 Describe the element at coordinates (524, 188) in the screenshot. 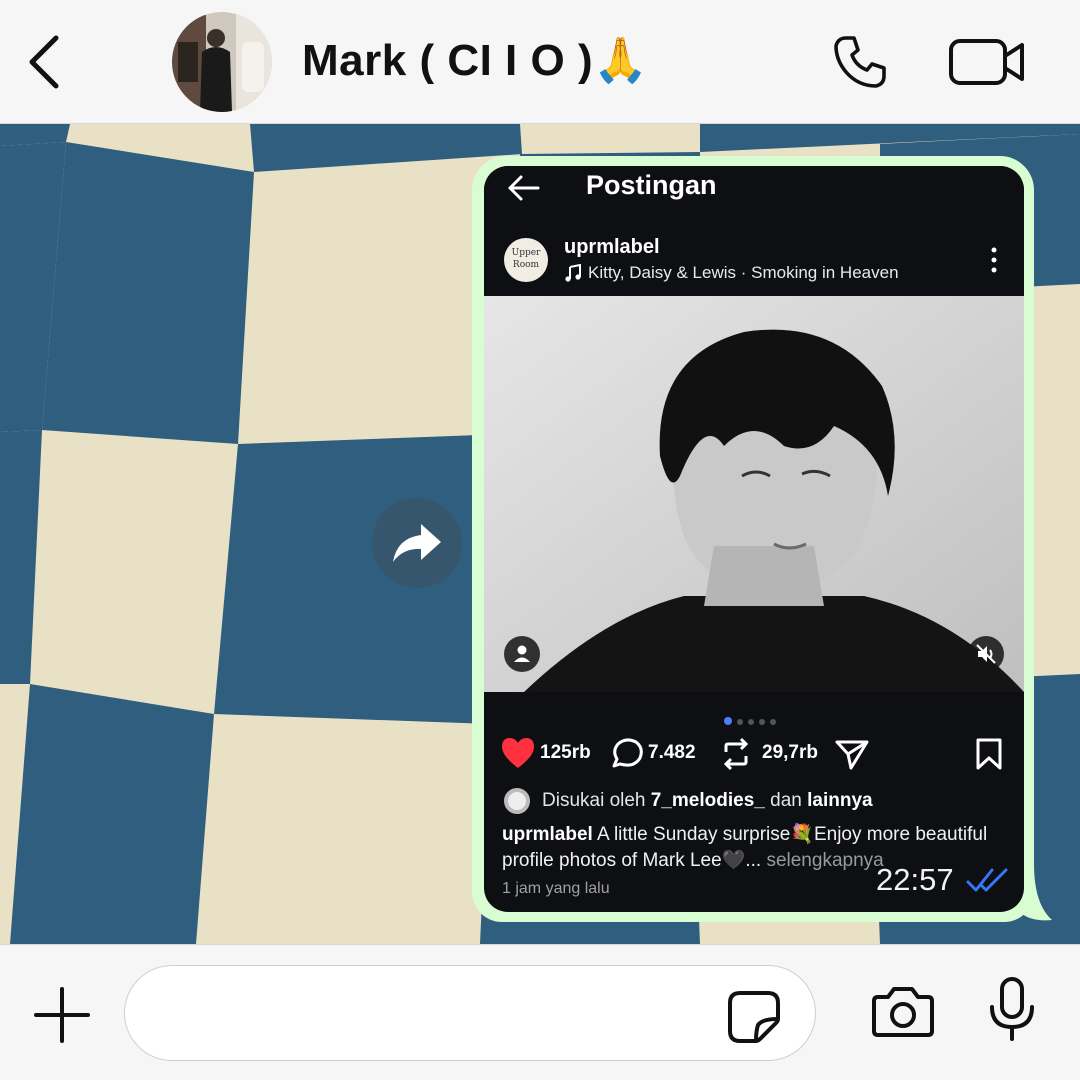

I see `arrow-left-icon` at that location.